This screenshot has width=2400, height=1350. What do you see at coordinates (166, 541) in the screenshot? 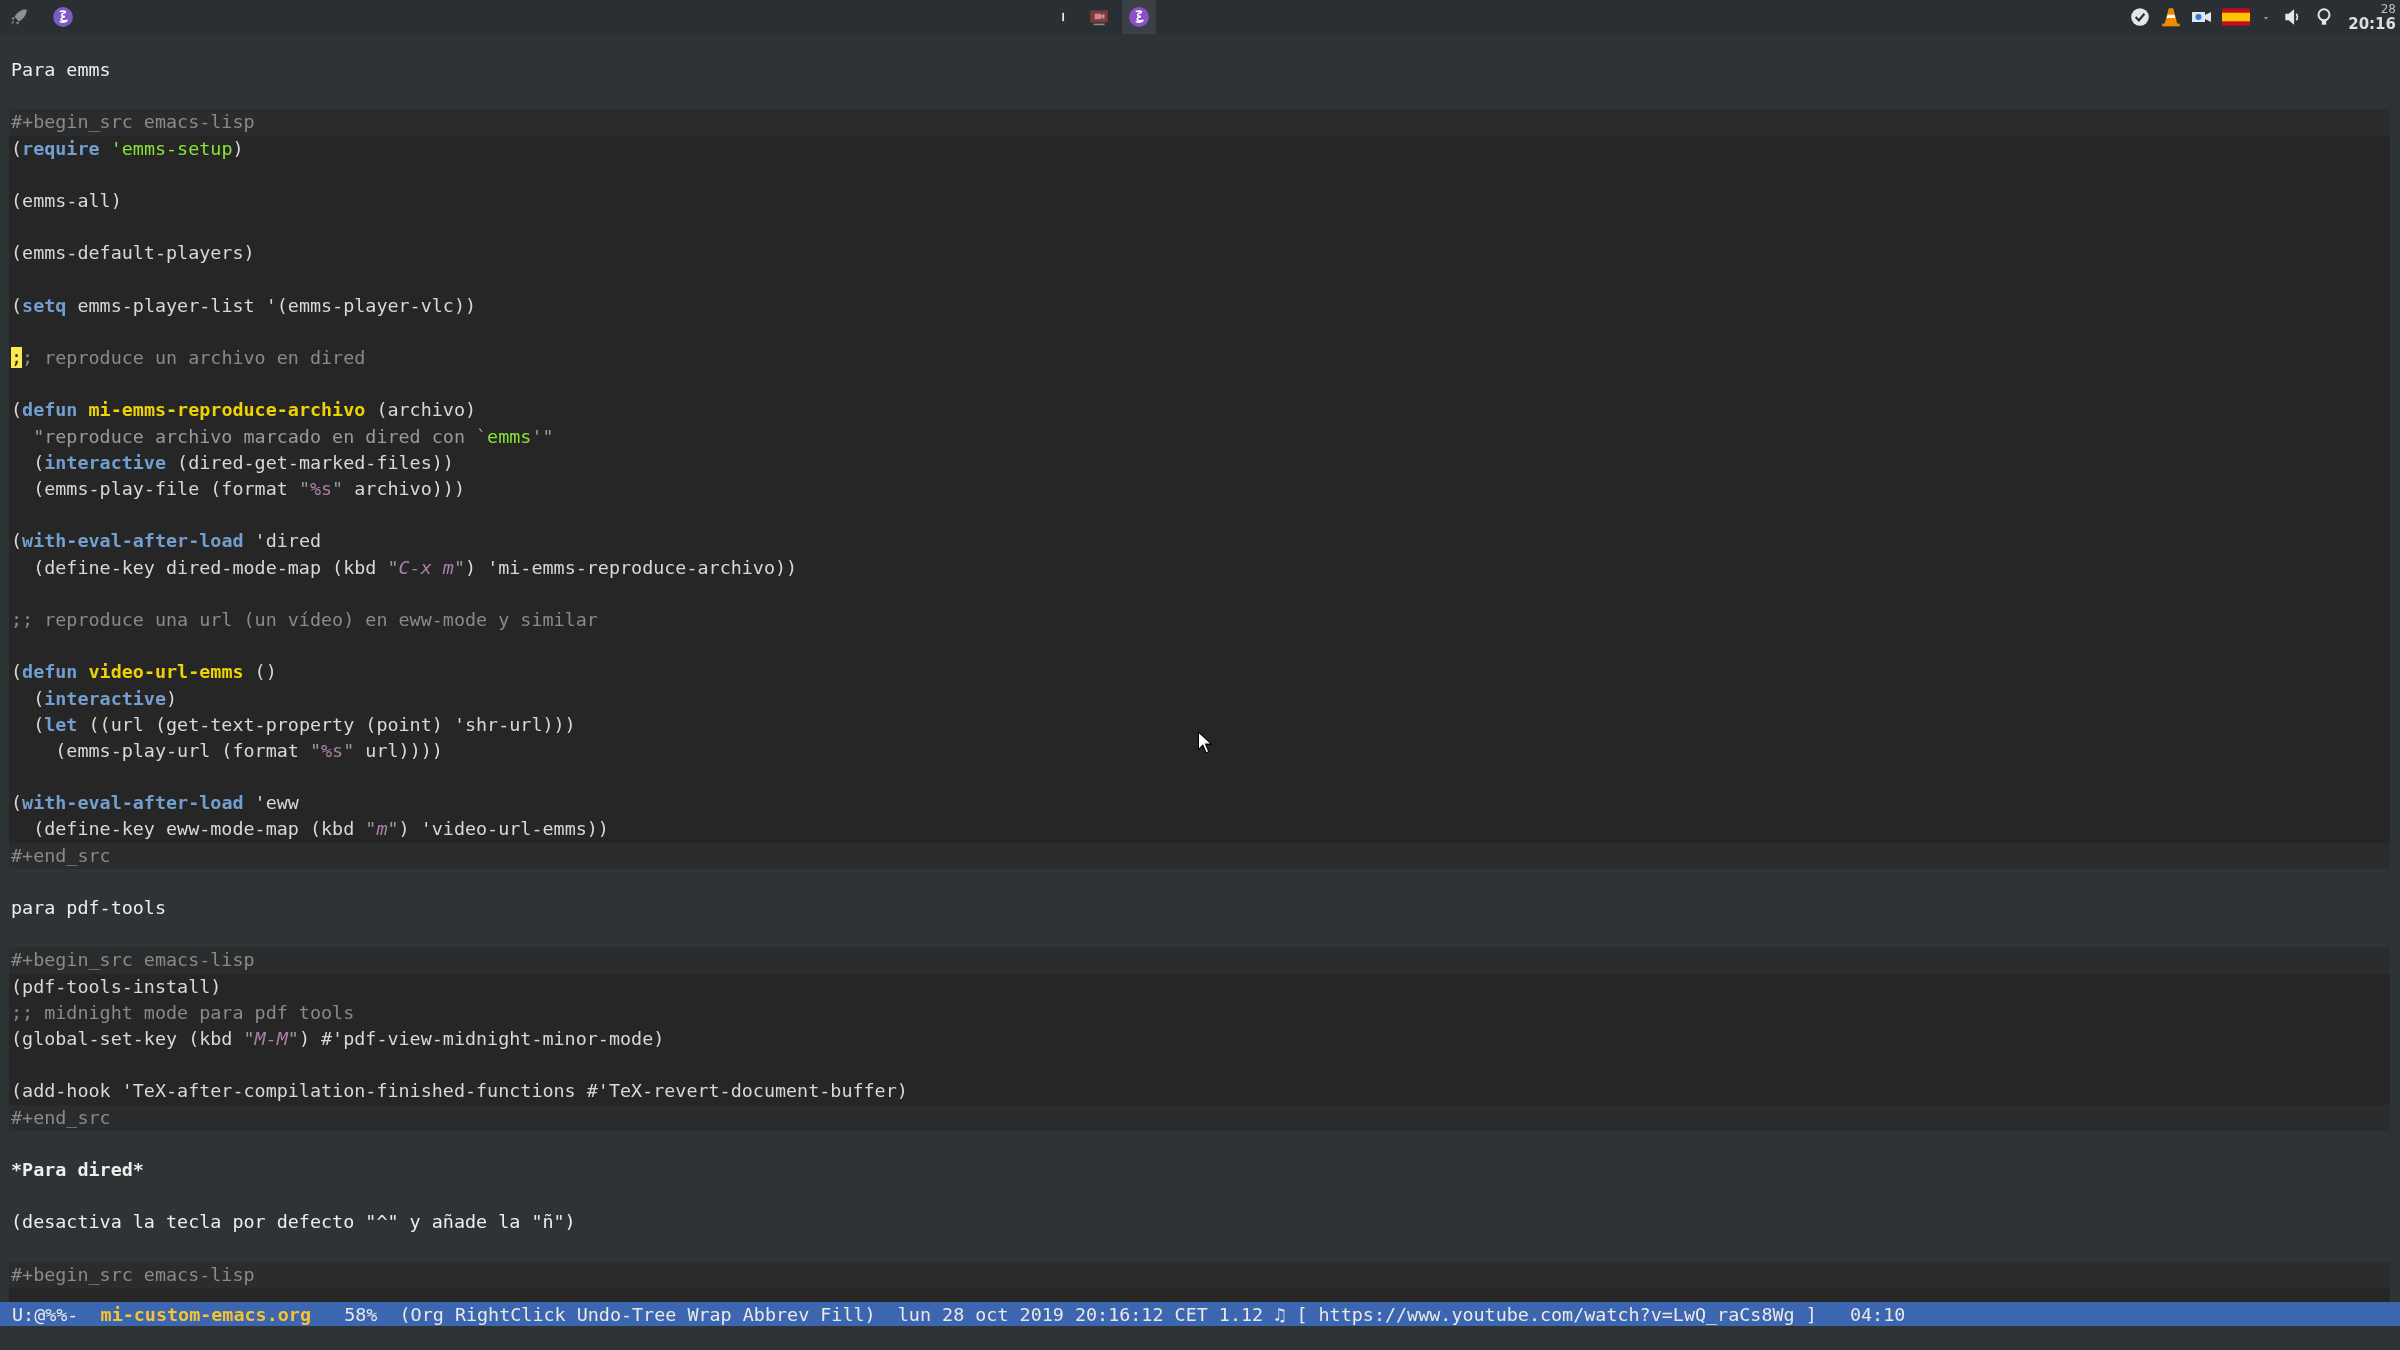
I see `code-line: (with-eval-after-load 'dired` at bounding box center [166, 541].